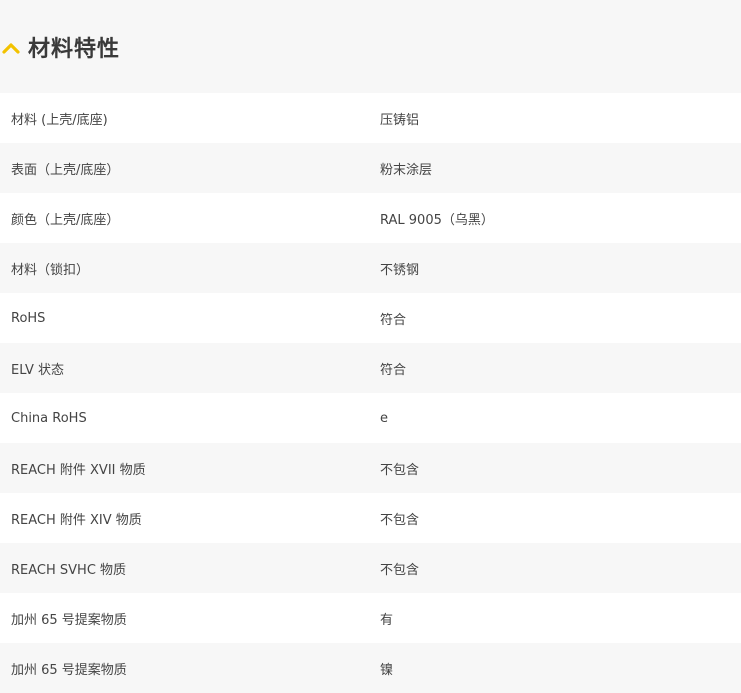  What do you see at coordinates (50, 270) in the screenshot?
I see `property-name: 材料（锁扣）` at bounding box center [50, 270].